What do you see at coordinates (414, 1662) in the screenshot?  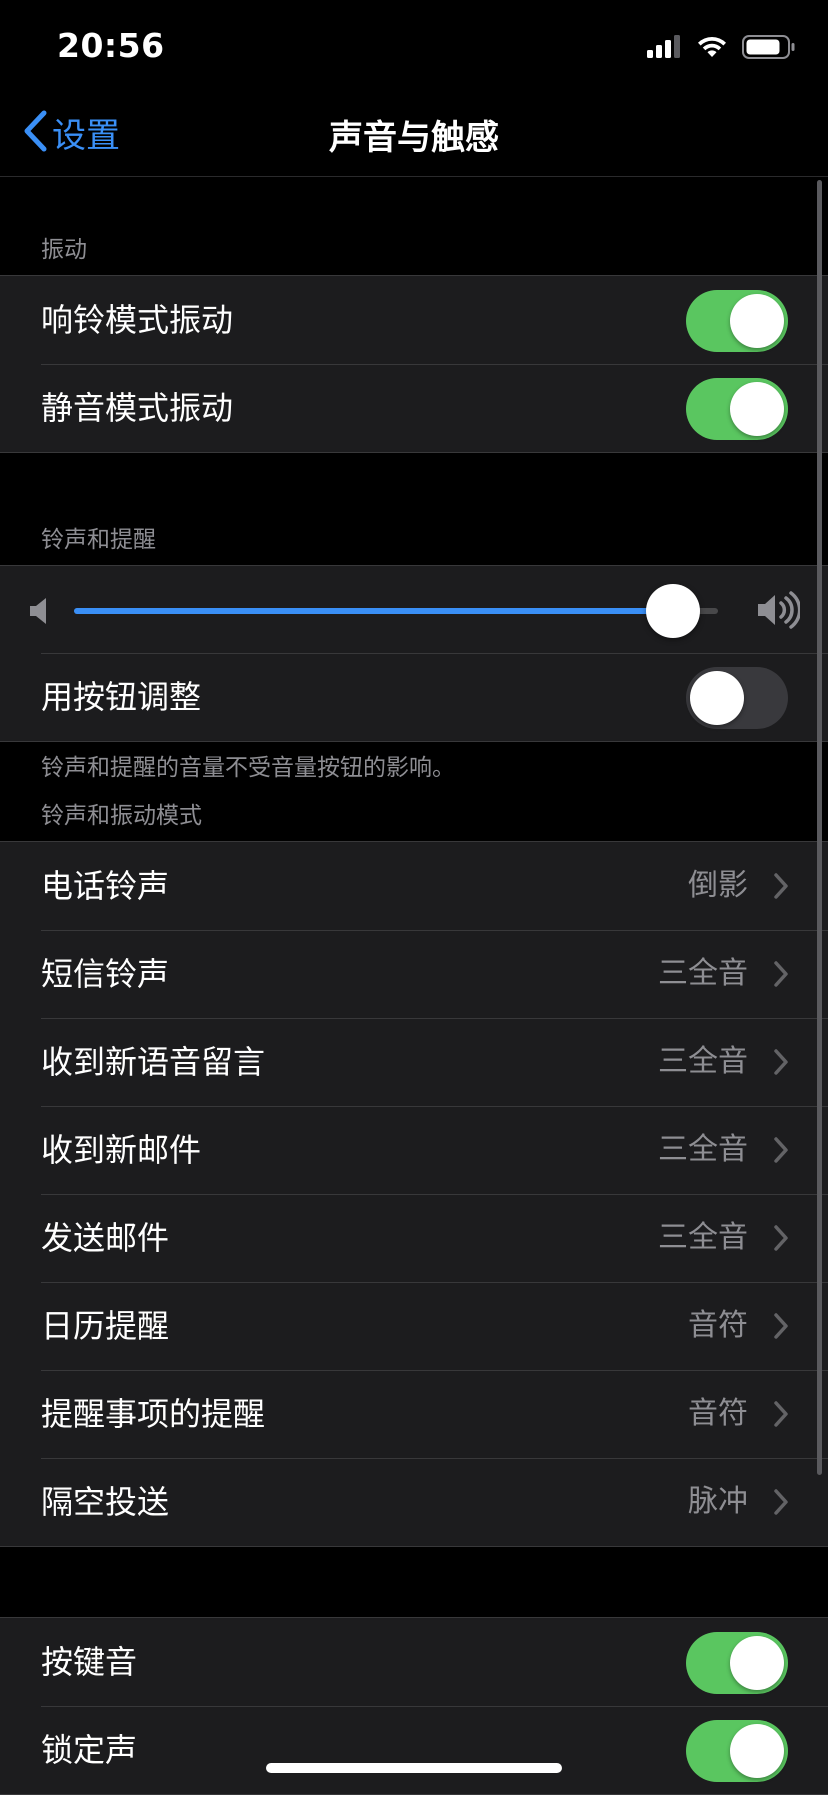 I see `row-keyboard-clicks: 按键音` at bounding box center [414, 1662].